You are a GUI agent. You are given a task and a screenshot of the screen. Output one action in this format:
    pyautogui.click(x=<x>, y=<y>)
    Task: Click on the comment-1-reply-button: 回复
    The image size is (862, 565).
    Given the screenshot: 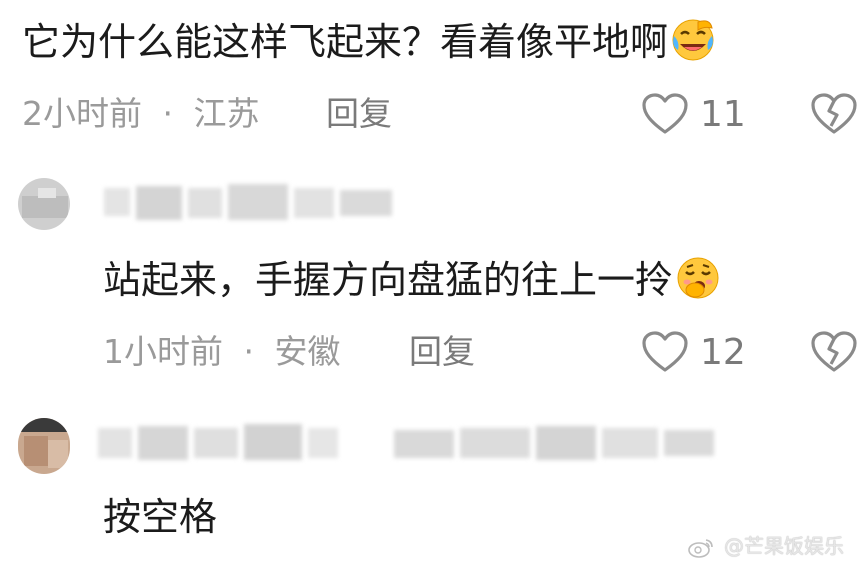 What is the action you would take?
    pyautogui.click(x=359, y=114)
    